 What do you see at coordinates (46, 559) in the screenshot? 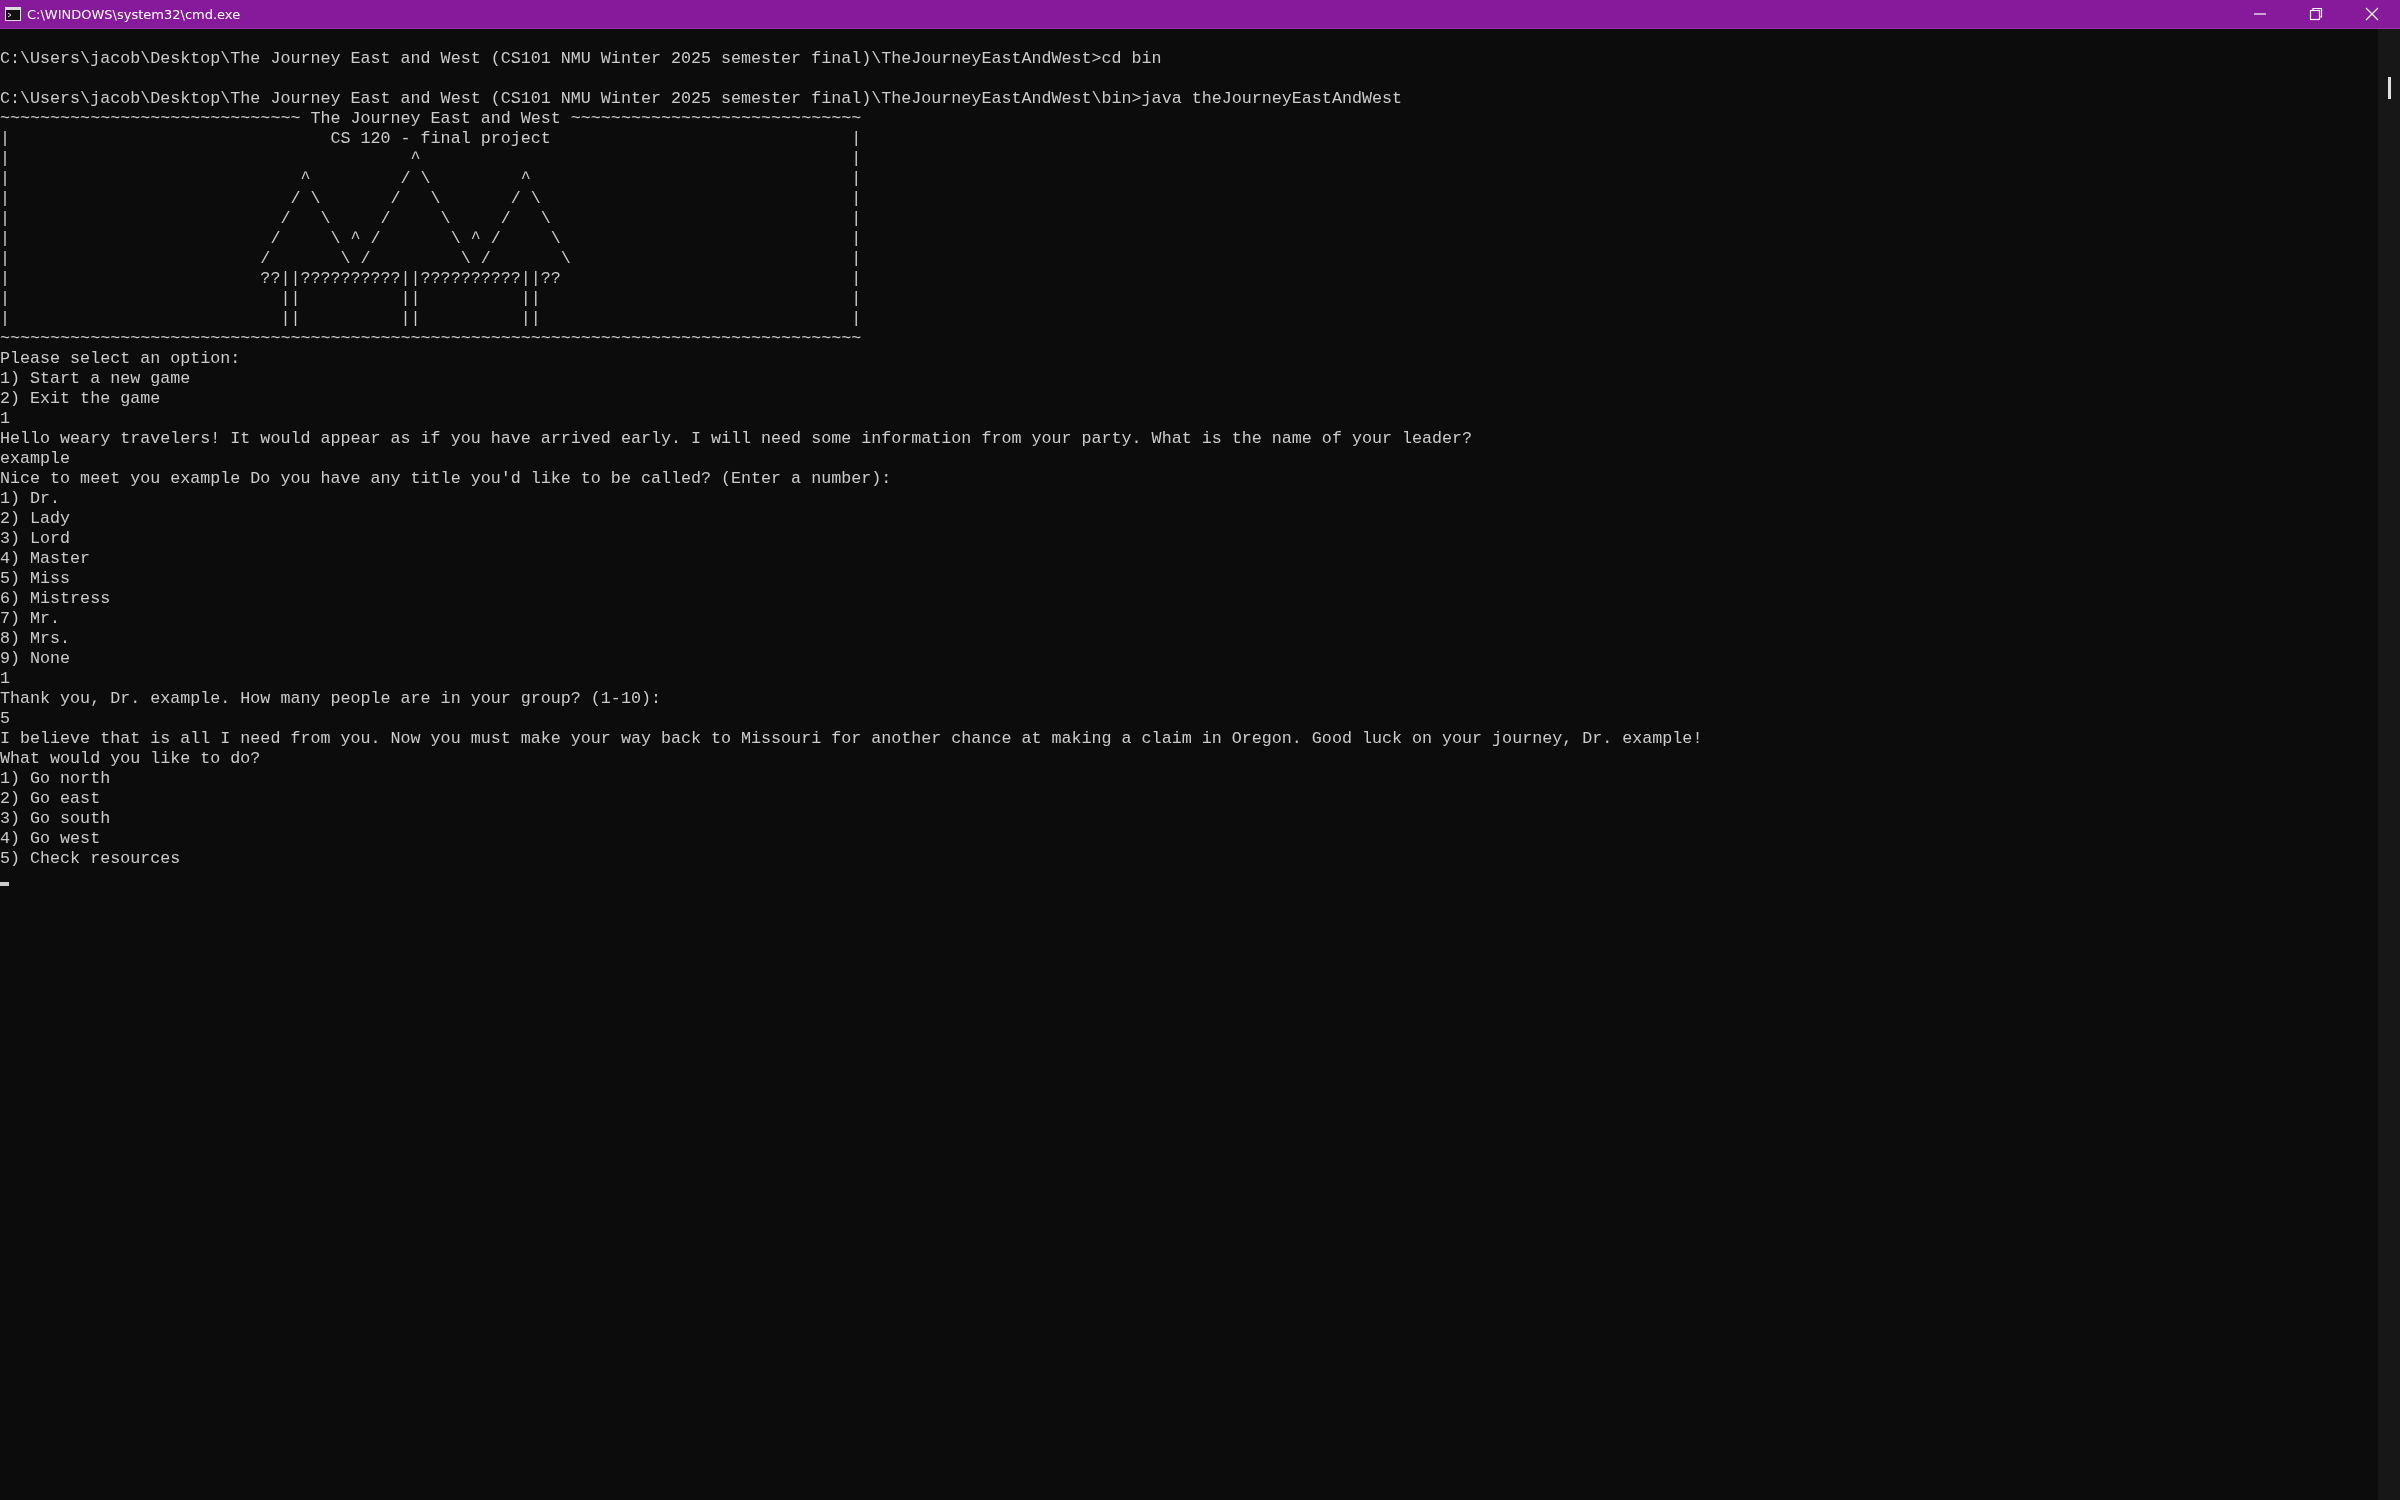
I see `console-line: 4) Master` at bounding box center [46, 559].